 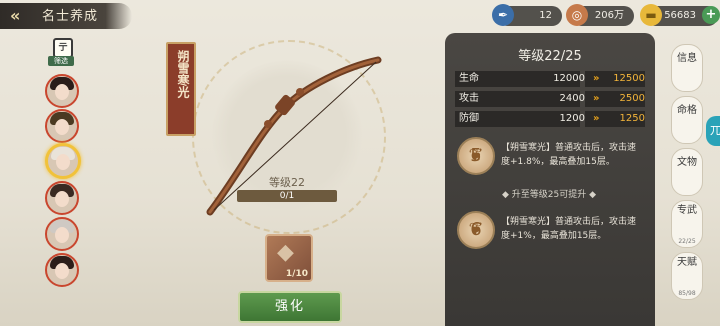 What do you see at coordinates (503, 15) in the screenshot?
I see `ink-brush-icon: ✒` at bounding box center [503, 15].